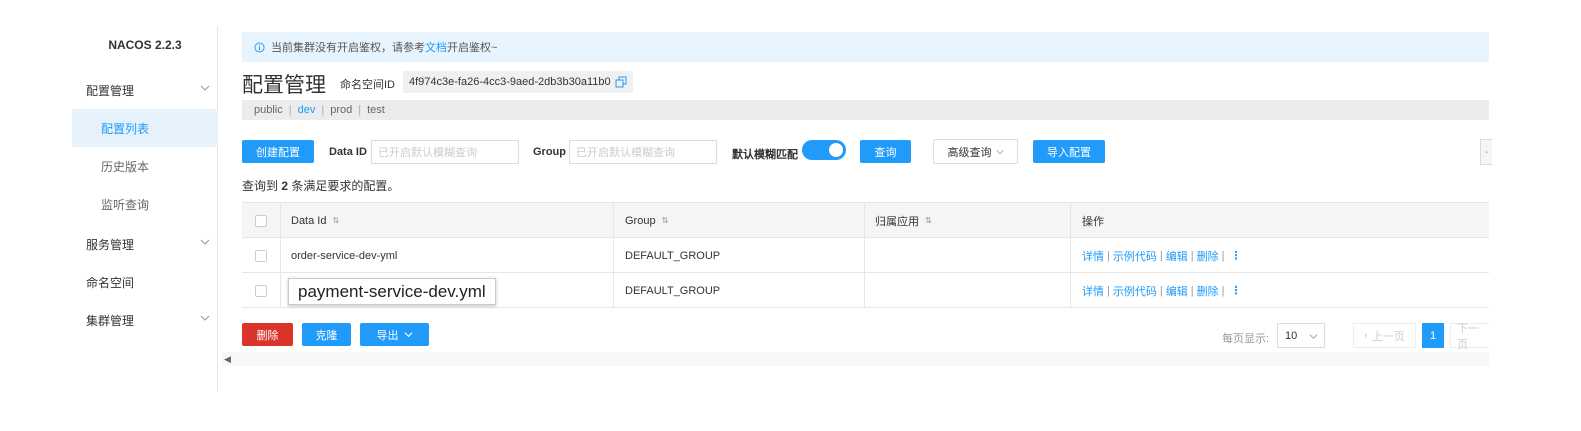 Image resolution: width=1581 pixels, height=431 pixels. Describe the element at coordinates (898, 220) in the screenshot. I see `col-header-app: 归属应用 ⇅` at that location.